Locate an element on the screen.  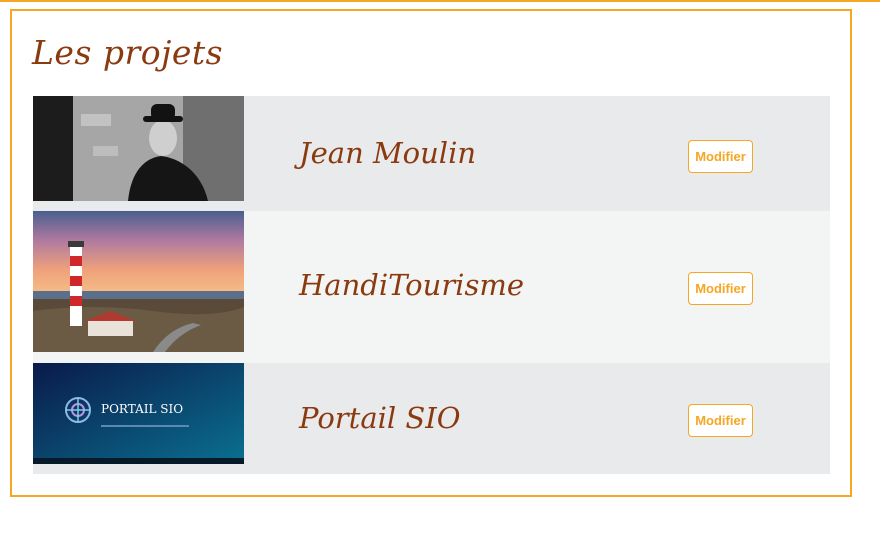
project-name: HandiTourisme is located at coordinates (412, 285).